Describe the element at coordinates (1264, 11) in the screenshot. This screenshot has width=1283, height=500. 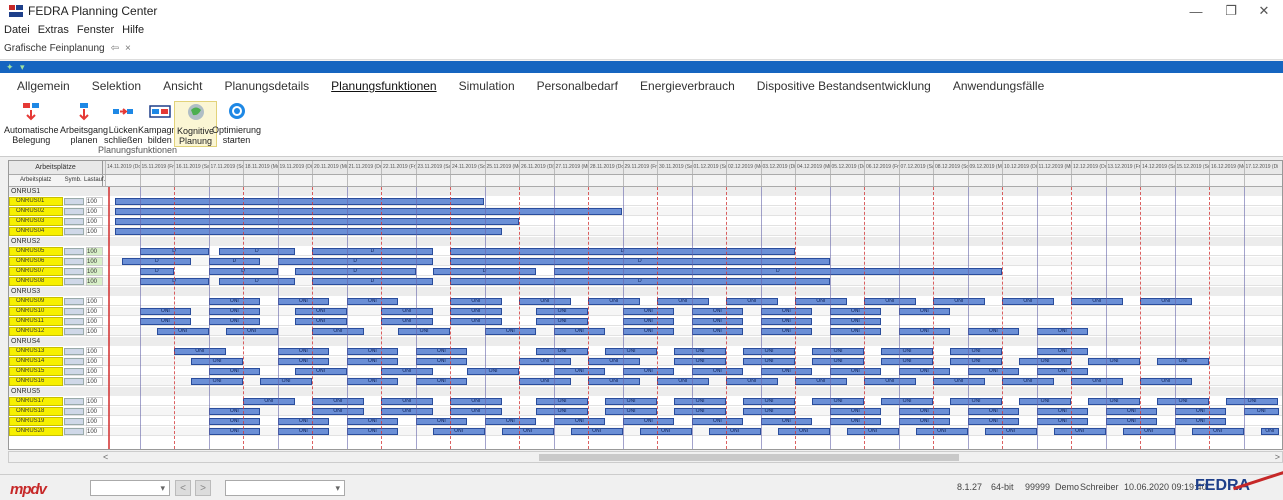
I see `close-button: ✕` at that location.